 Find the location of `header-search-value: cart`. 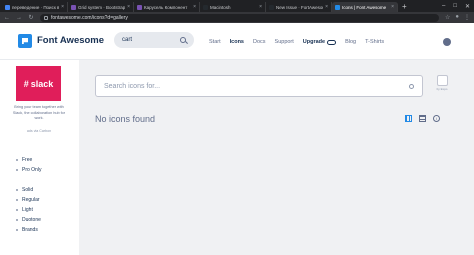

header-search-value: cart is located at coordinates (127, 40).